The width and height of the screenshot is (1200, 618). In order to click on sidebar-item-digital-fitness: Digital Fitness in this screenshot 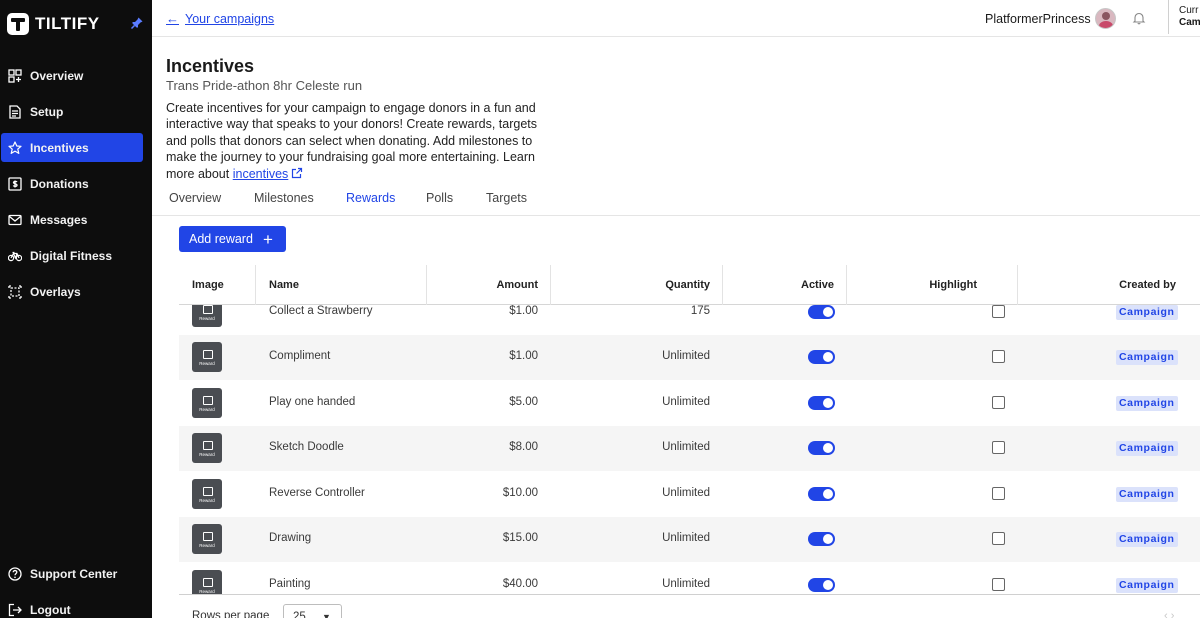, I will do `click(72, 255)`.